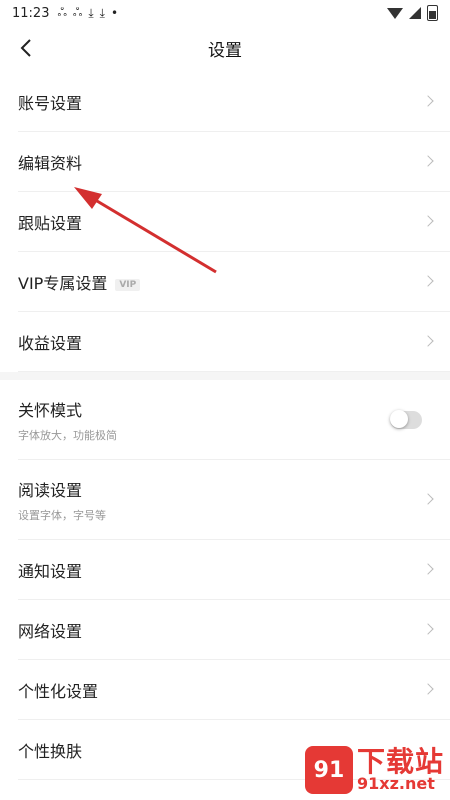  I want to click on page-header: 设置, so click(225, 48).